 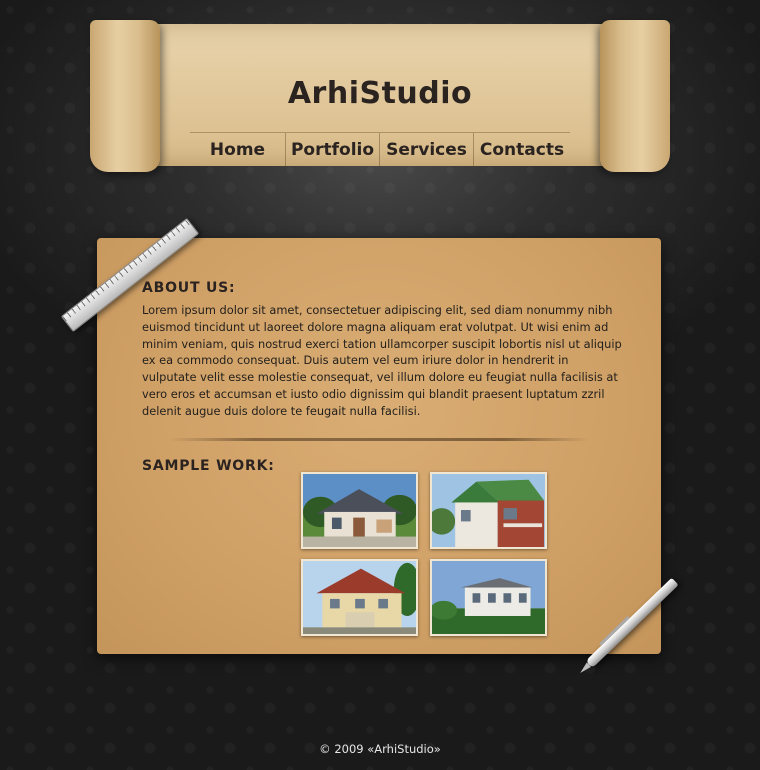 I want to click on nav-item-contacts: Contacts, so click(x=522, y=150).